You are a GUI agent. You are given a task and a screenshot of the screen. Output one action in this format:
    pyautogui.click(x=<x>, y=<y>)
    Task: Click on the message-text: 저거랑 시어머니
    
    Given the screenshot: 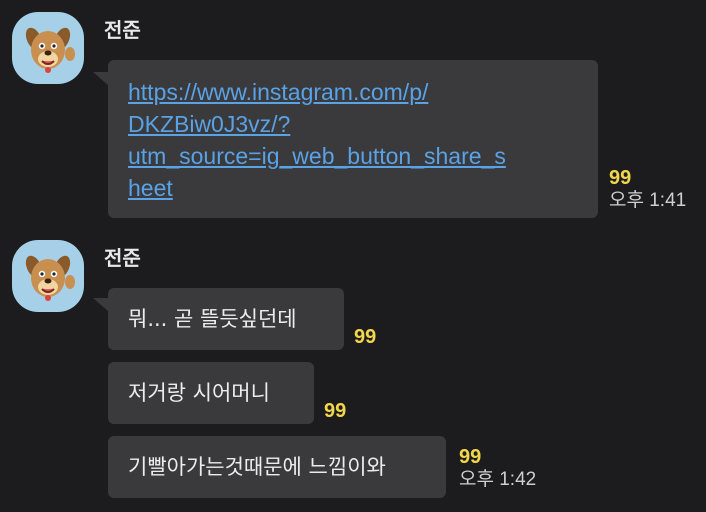 What is the action you would take?
    pyautogui.click(x=199, y=393)
    